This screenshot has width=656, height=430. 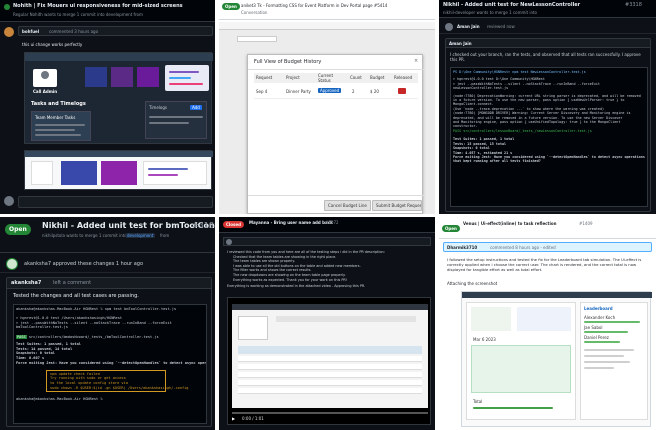 What do you see at coordinates (586, 223) in the screenshot?
I see `pr-number: #1409` at bounding box center [586, 223].